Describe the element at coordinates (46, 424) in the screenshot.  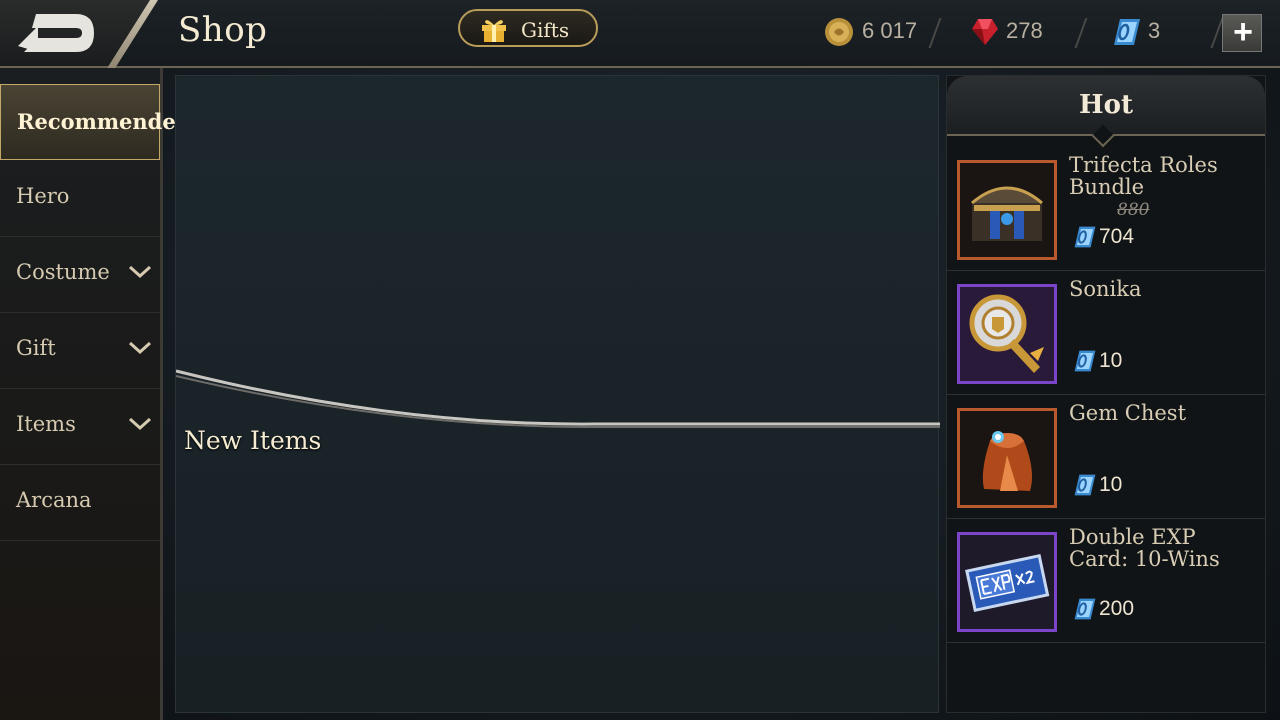
I see `sidebar-item-label: Items` at that location.